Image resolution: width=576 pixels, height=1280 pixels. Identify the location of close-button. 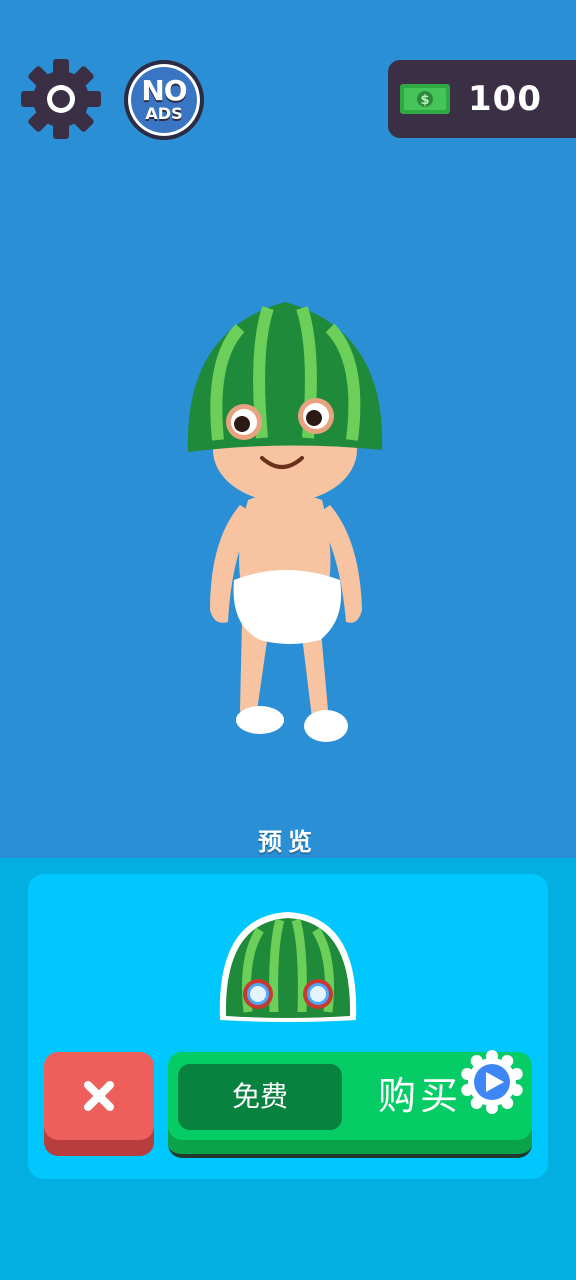
(99, 1104).